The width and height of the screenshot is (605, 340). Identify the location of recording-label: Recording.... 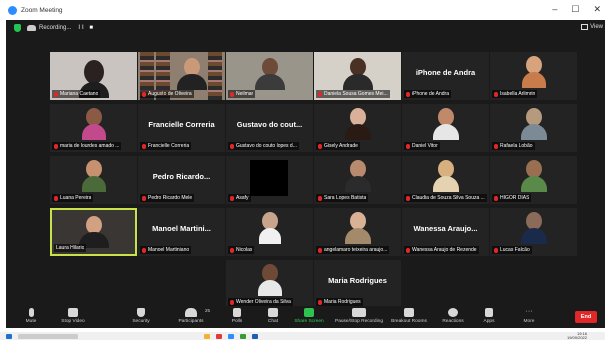
(55, 28).